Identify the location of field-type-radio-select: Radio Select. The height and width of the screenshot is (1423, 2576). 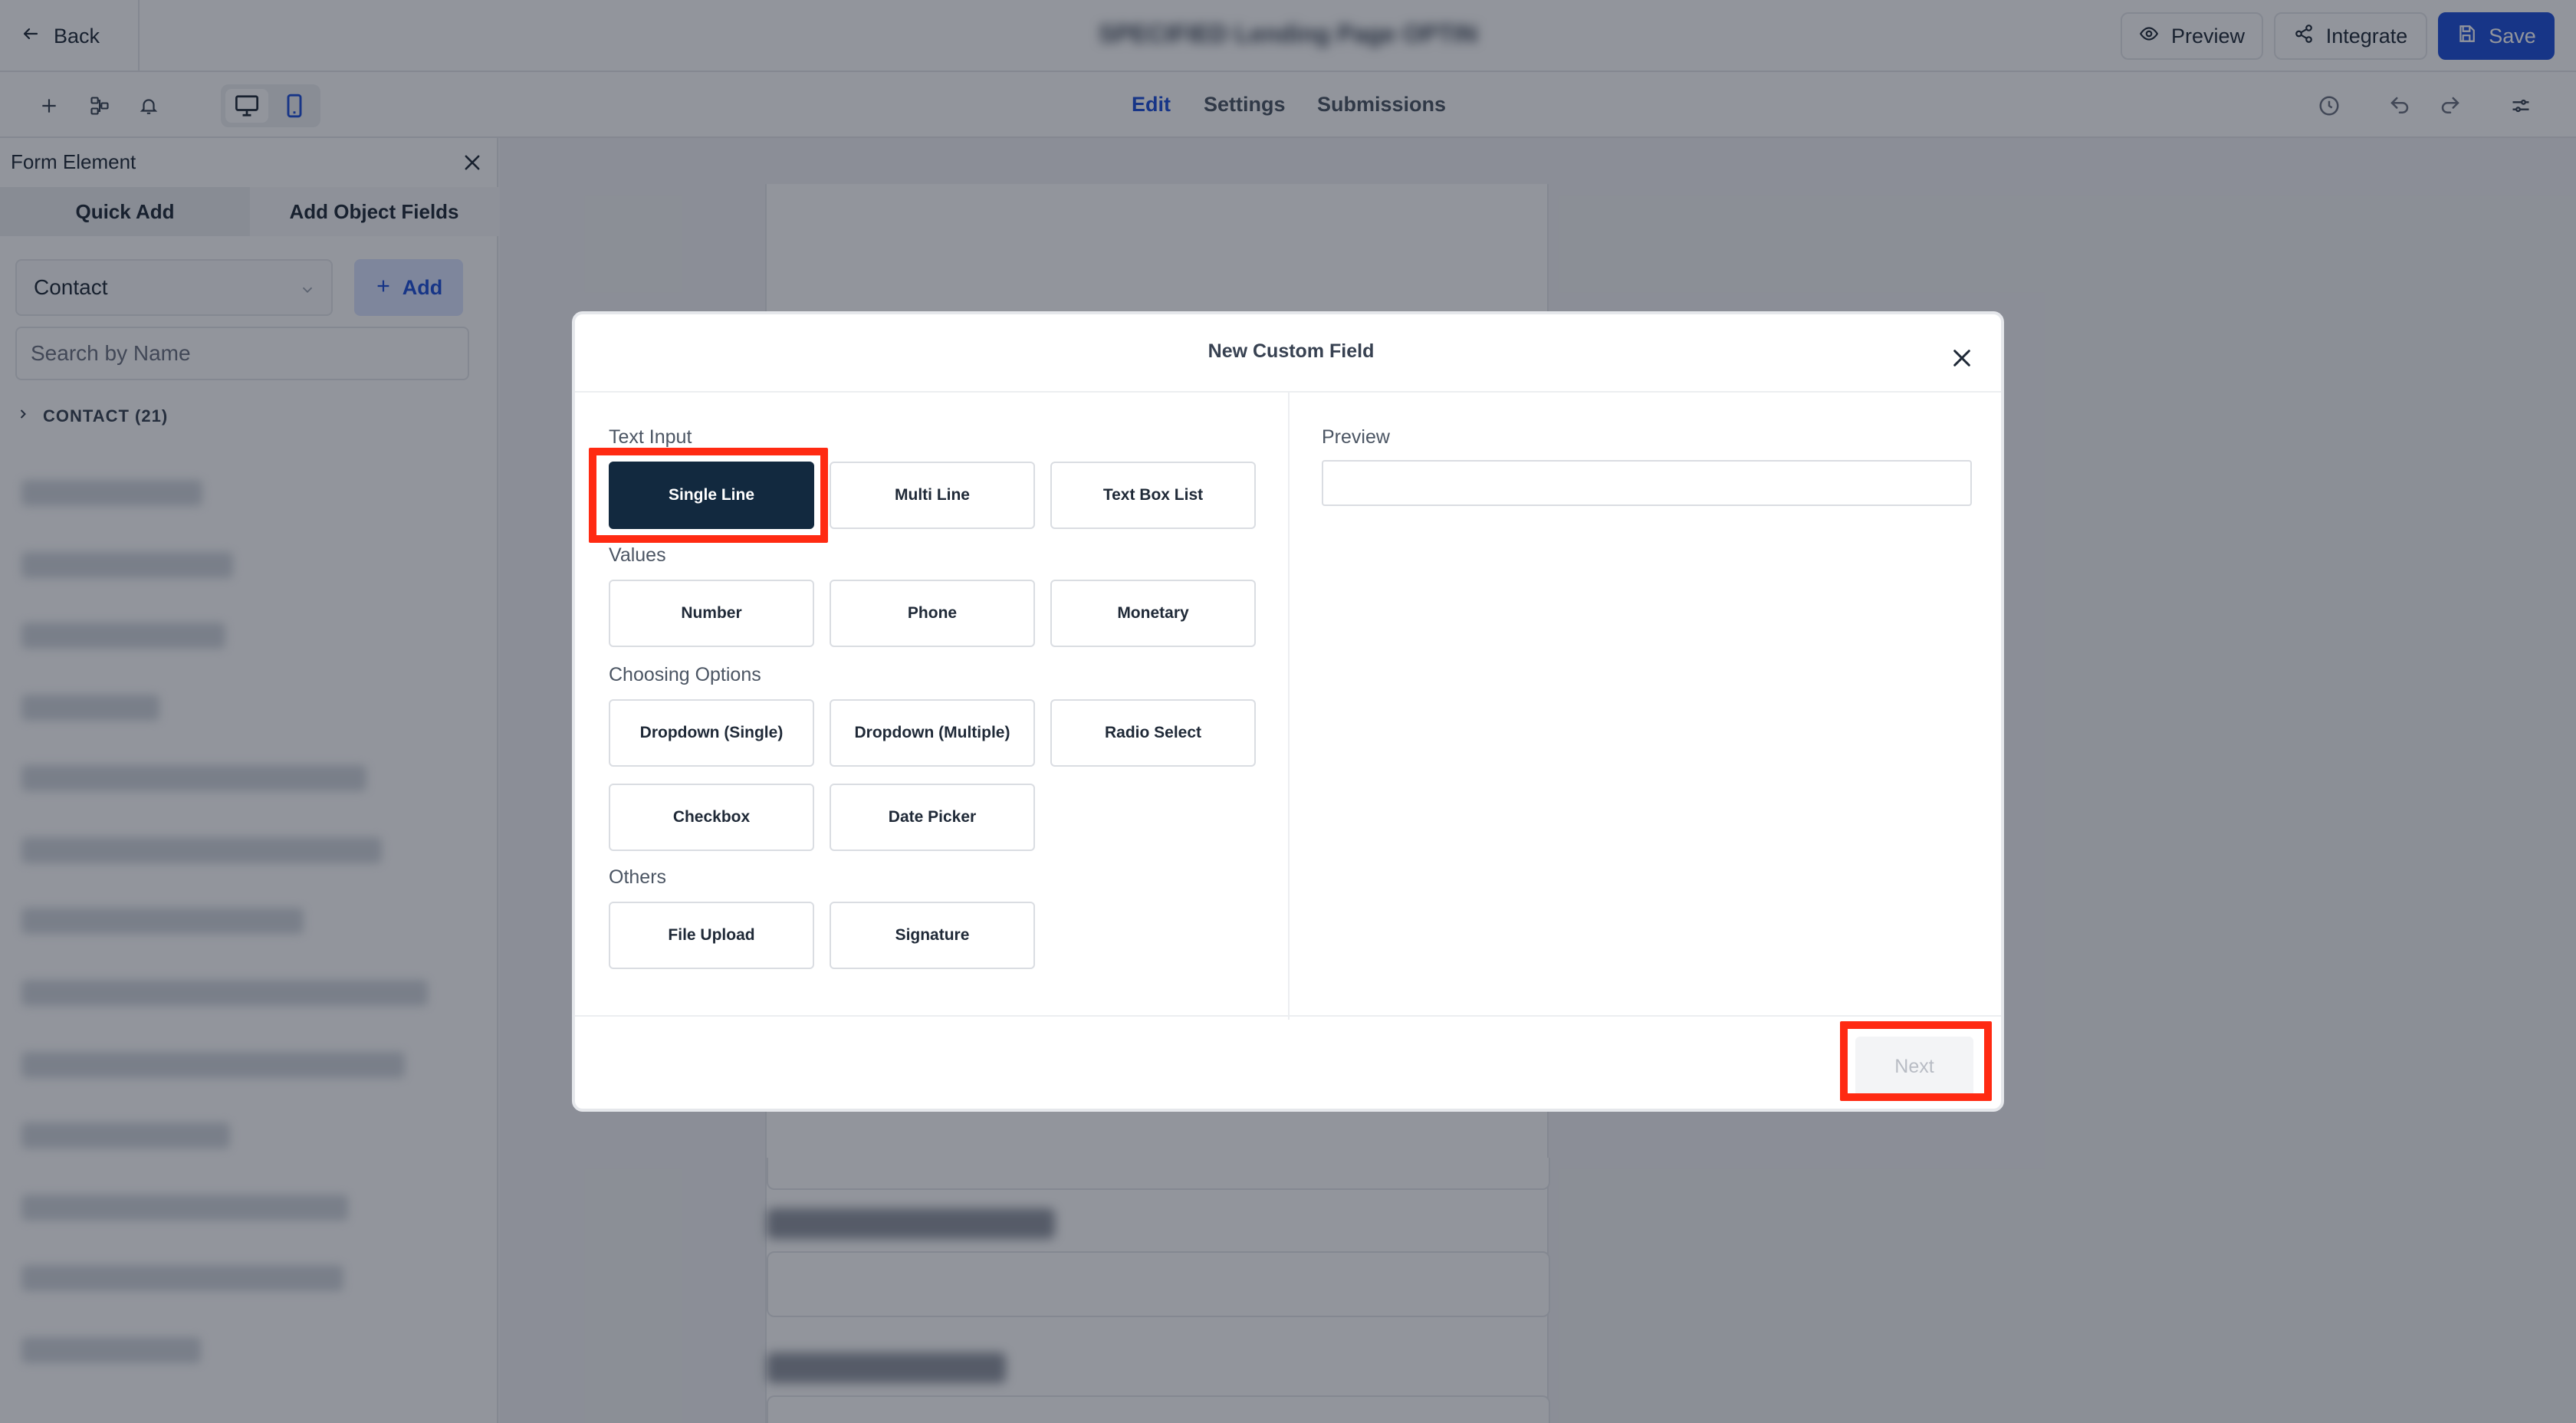
(1153, 733).